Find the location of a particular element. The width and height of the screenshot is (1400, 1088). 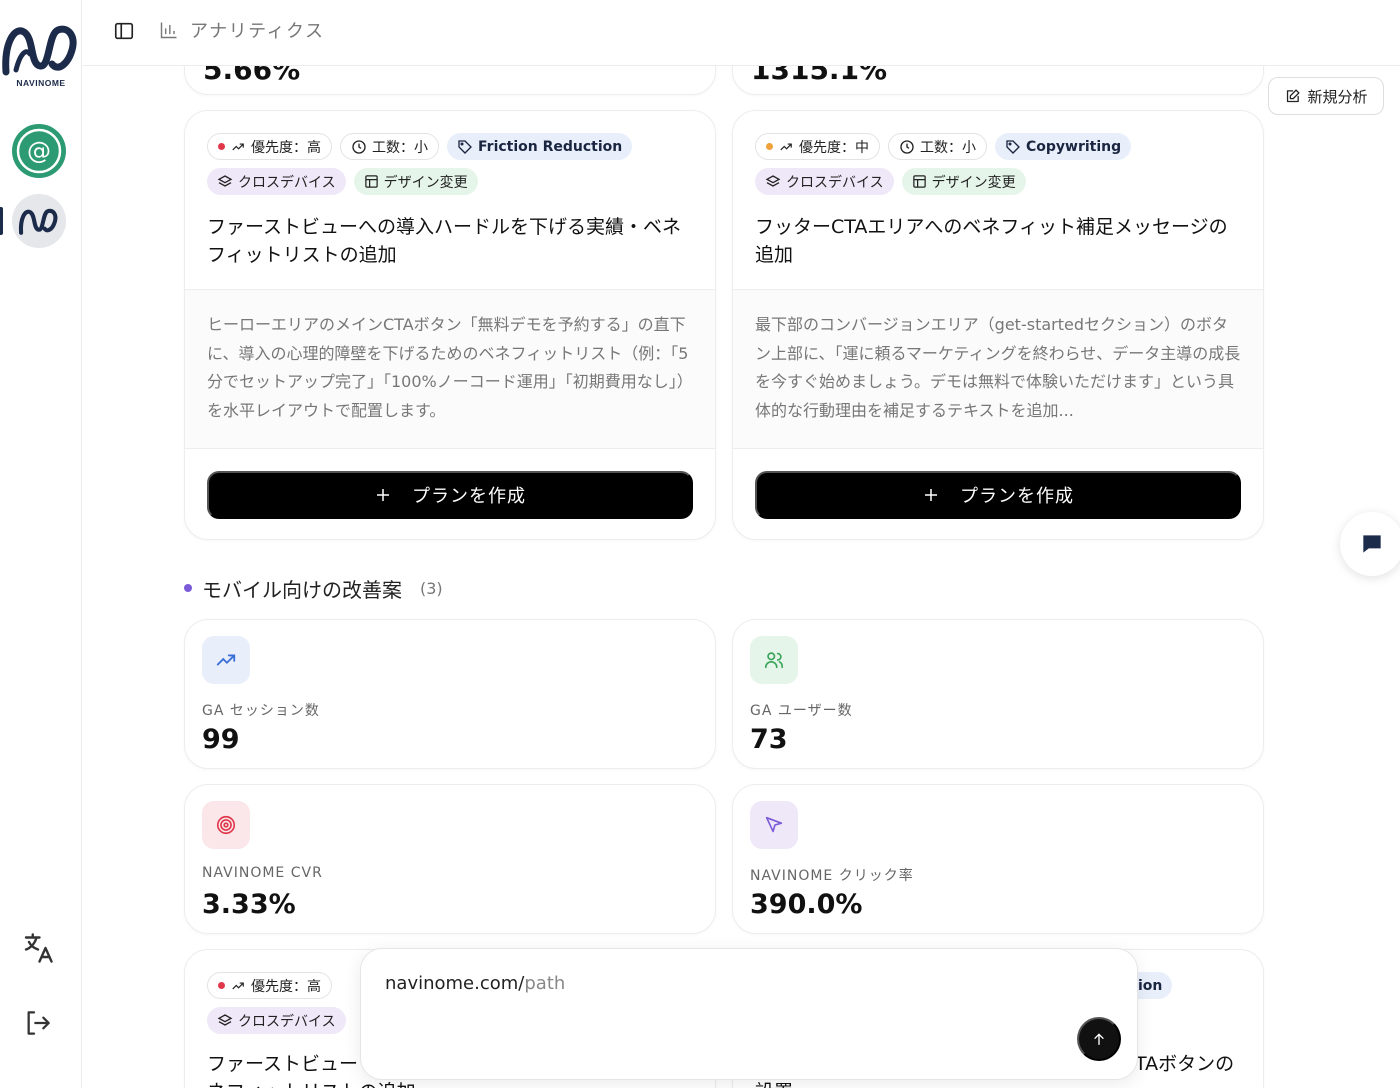

arrow-up-icon is located at coordinates (1099, 1039).